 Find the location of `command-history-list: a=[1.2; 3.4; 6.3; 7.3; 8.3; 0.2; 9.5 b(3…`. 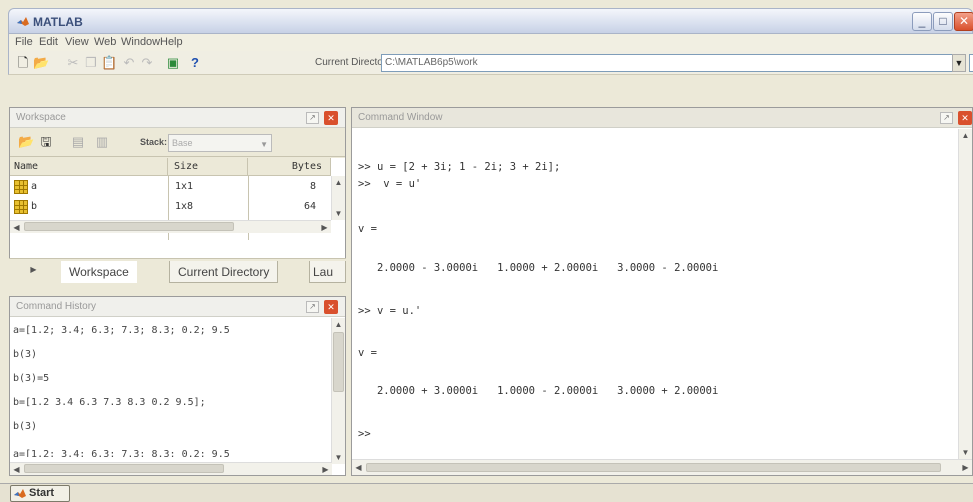

command-history-list: a=[1.2; 3.4; 6.3; 7.3; 8.3; 0.2; 9.5 b(3… is located at coordinates (171, 391).